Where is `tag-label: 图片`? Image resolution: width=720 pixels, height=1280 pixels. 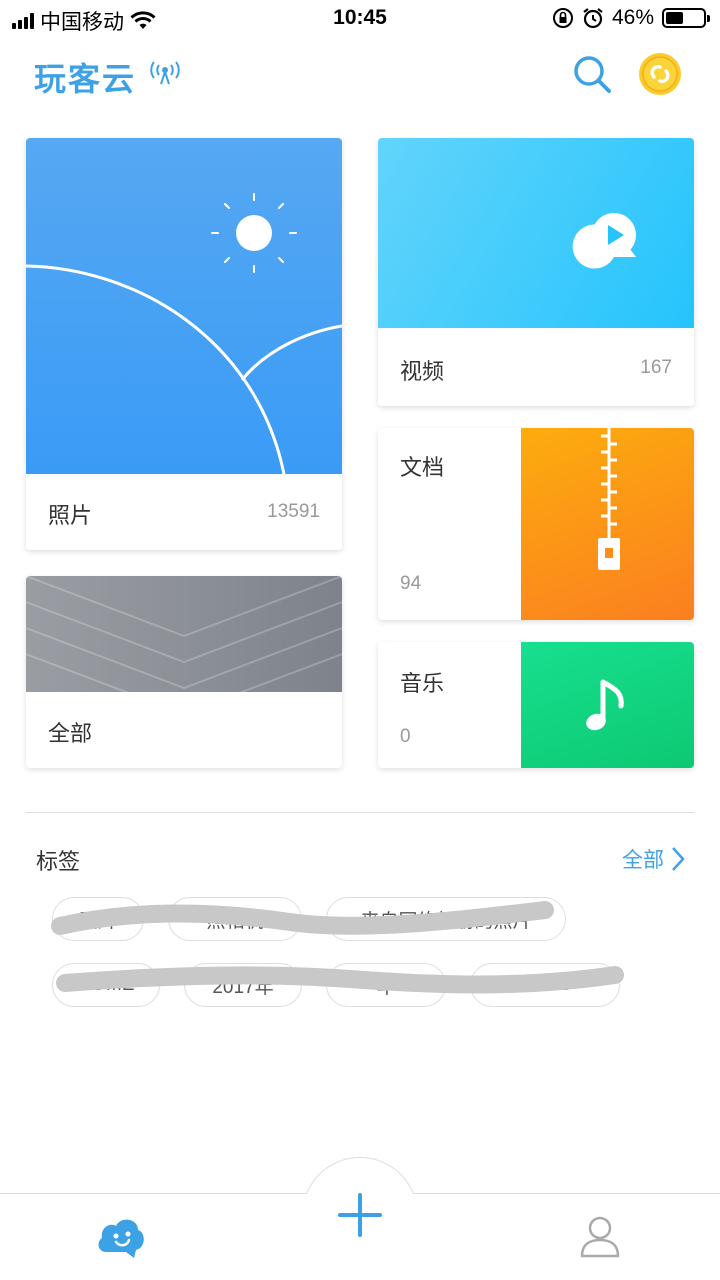 tag-label: 图片 is located at coordinates (97, 921).